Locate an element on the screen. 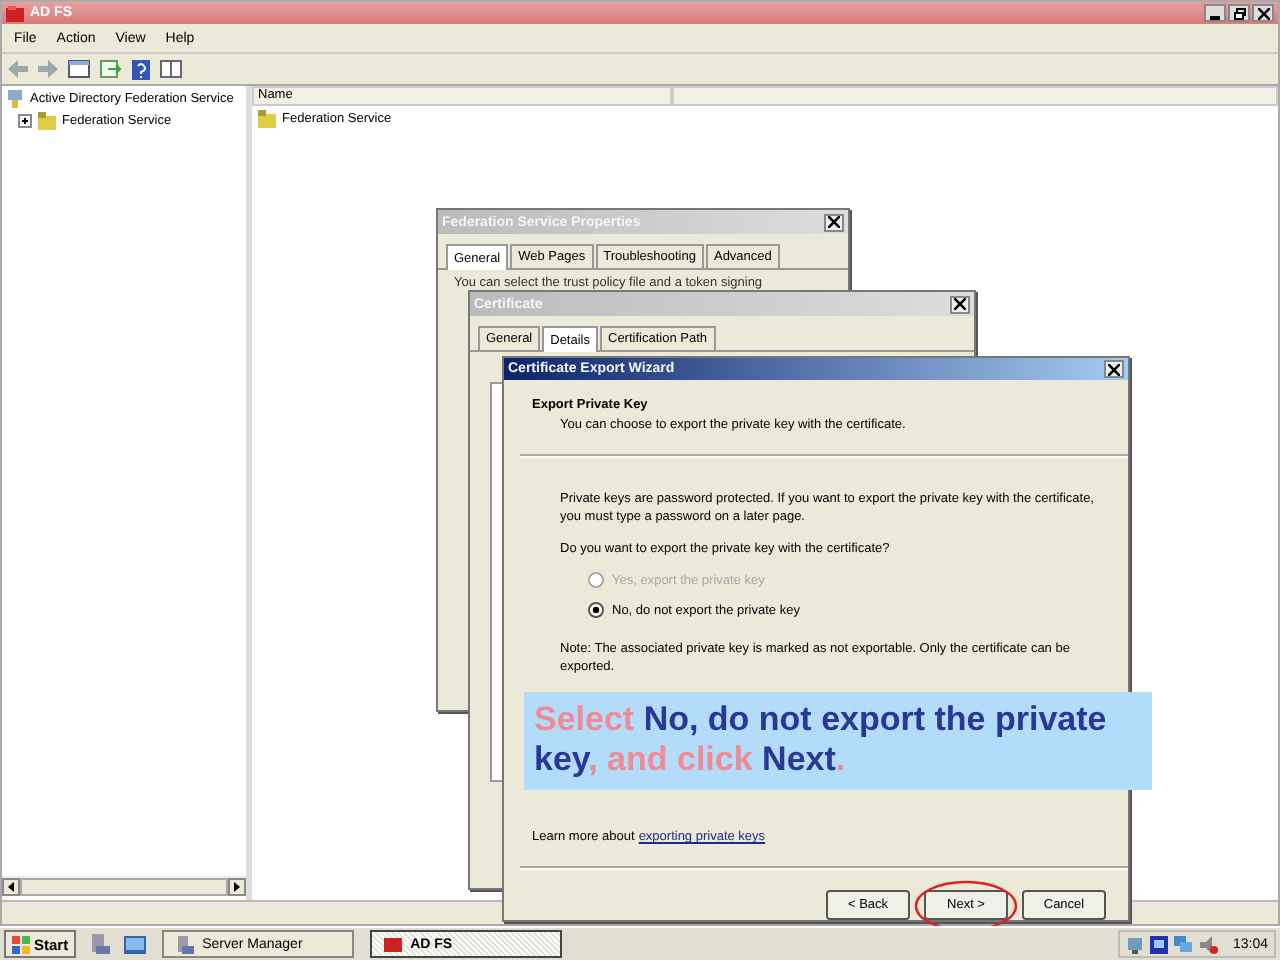 Image resolution: width=1280 pixels, height=960 pixels. restore-button is located at coordinates (1239, 13).